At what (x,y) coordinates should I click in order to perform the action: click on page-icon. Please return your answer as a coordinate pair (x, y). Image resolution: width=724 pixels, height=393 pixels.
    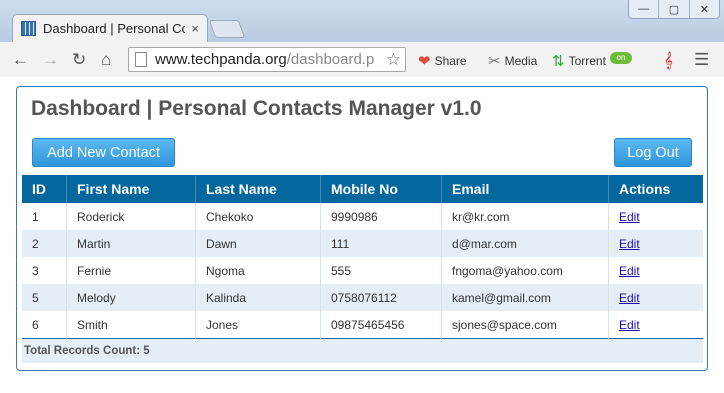
    Looking at the image, I should click on (141, 59).